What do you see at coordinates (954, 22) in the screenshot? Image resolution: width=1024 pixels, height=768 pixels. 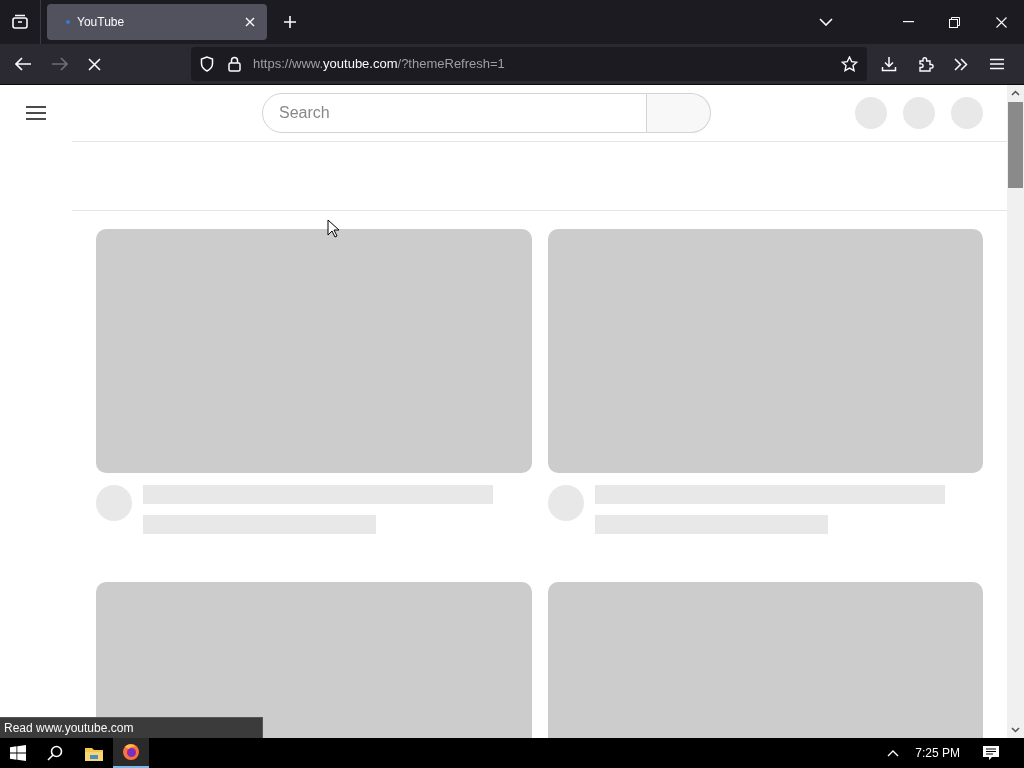 I see `restore-icon` at bounding box center [954, 22].